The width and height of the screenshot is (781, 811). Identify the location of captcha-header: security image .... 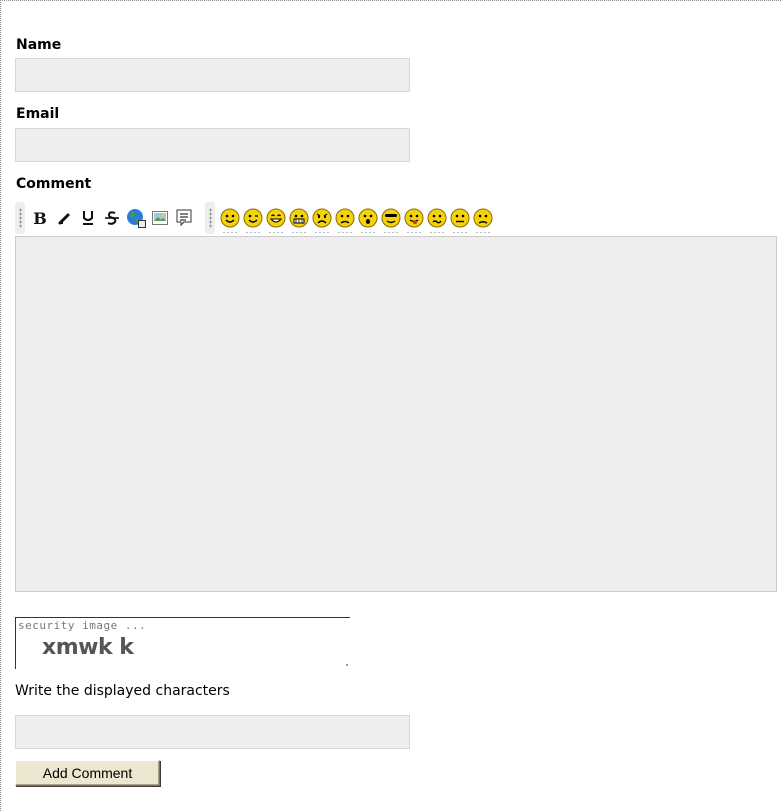
(82, 625).